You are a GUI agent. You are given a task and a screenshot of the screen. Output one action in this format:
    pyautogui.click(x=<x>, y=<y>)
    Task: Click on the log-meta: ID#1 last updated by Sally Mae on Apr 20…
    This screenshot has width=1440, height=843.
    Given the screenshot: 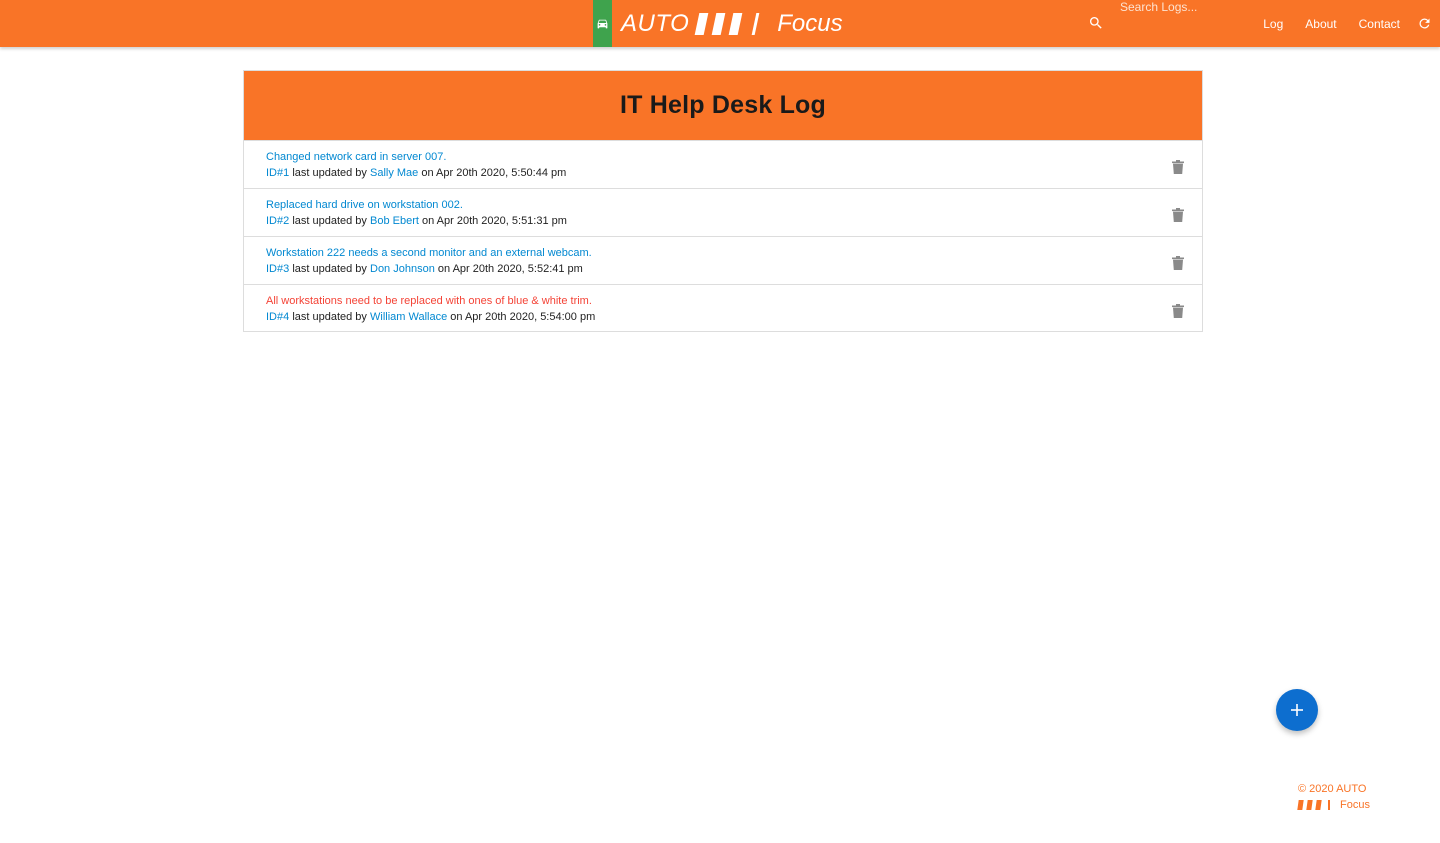 What is the action you would take?
    pyautogui.click(x=416, y=173)
    